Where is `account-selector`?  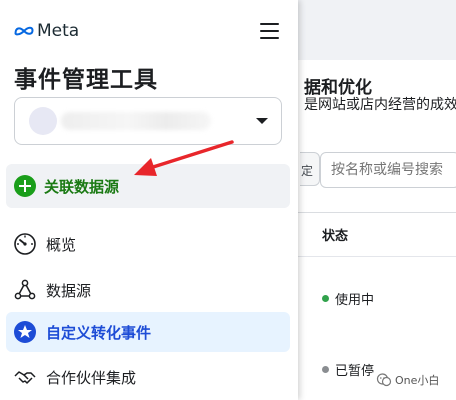
account-selector is located at coordinates (148, 121).